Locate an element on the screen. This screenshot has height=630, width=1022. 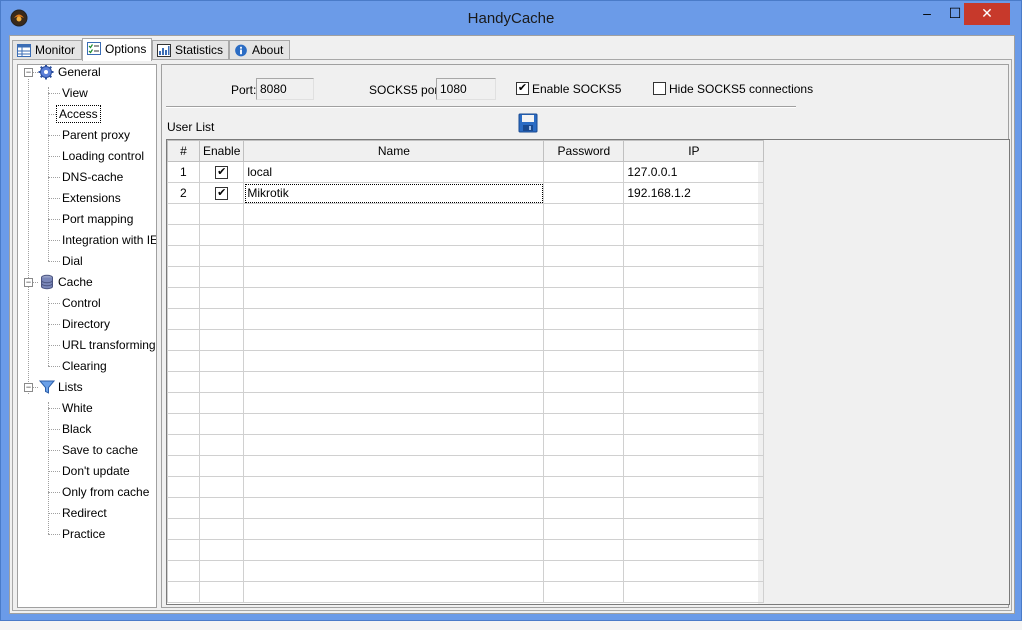
tree-node-dont-update: Don't update is located at coordinates (96, 471).